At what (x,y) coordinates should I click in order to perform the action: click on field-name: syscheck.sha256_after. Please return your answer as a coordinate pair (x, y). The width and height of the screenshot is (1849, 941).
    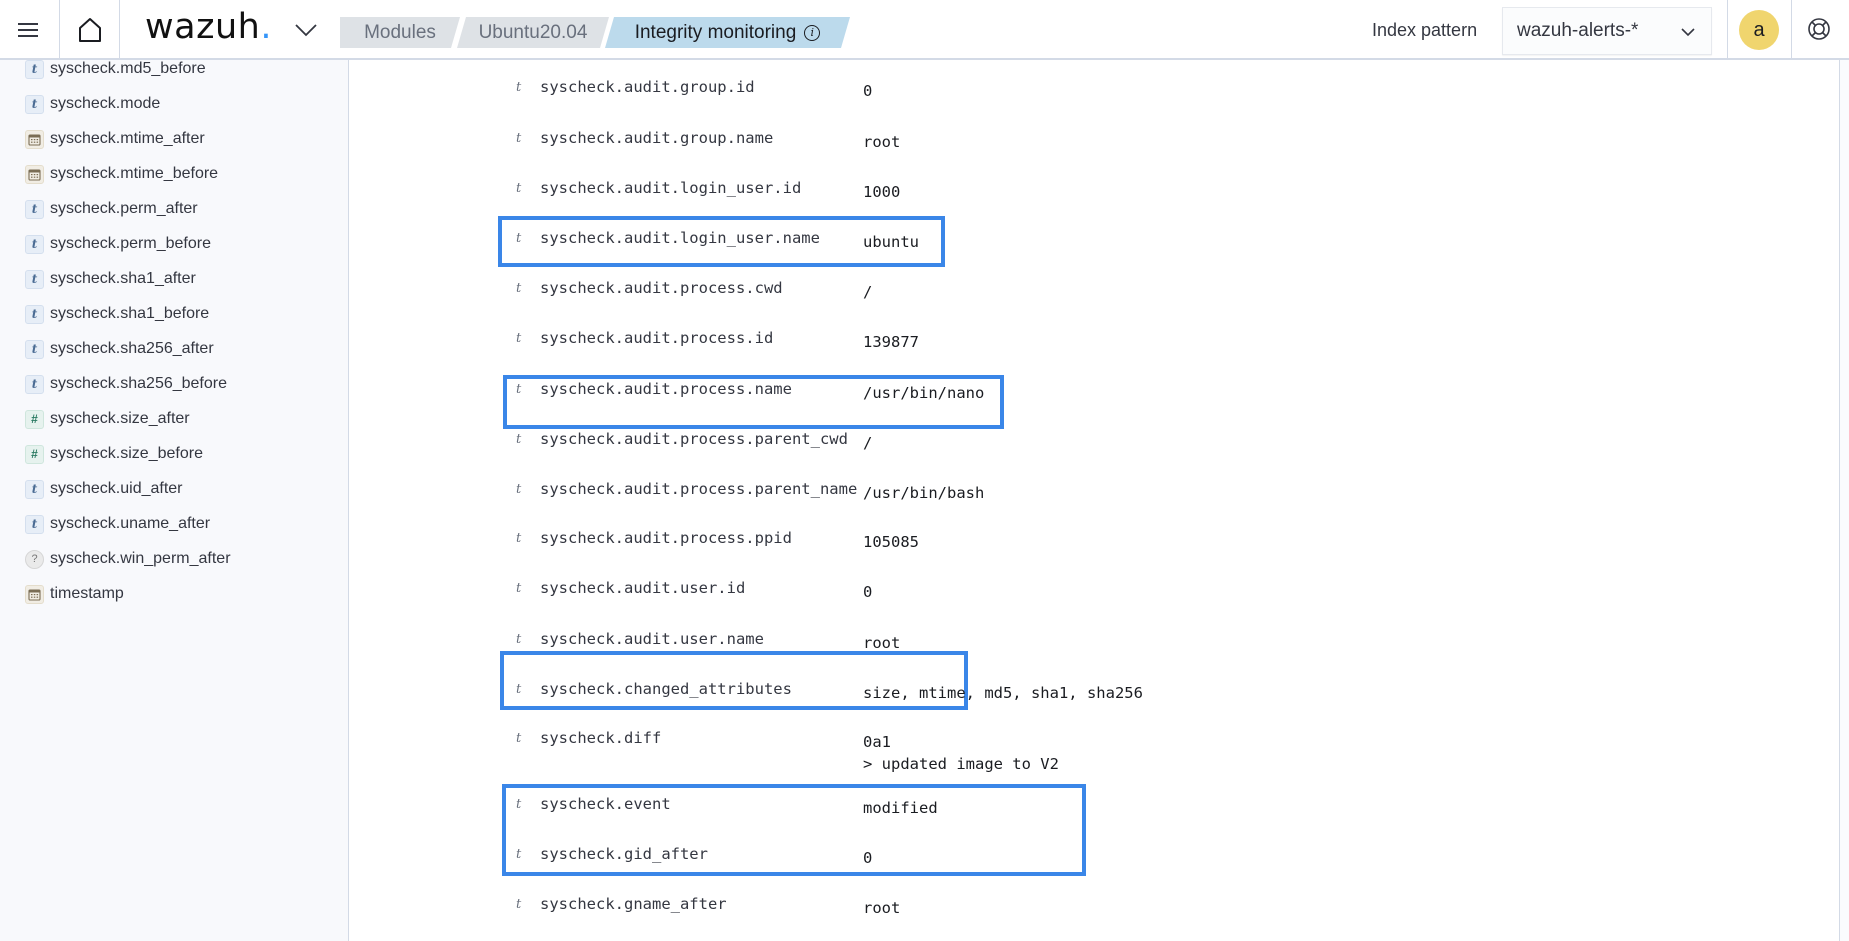
    Looking at the image, I should click on (132, 348).